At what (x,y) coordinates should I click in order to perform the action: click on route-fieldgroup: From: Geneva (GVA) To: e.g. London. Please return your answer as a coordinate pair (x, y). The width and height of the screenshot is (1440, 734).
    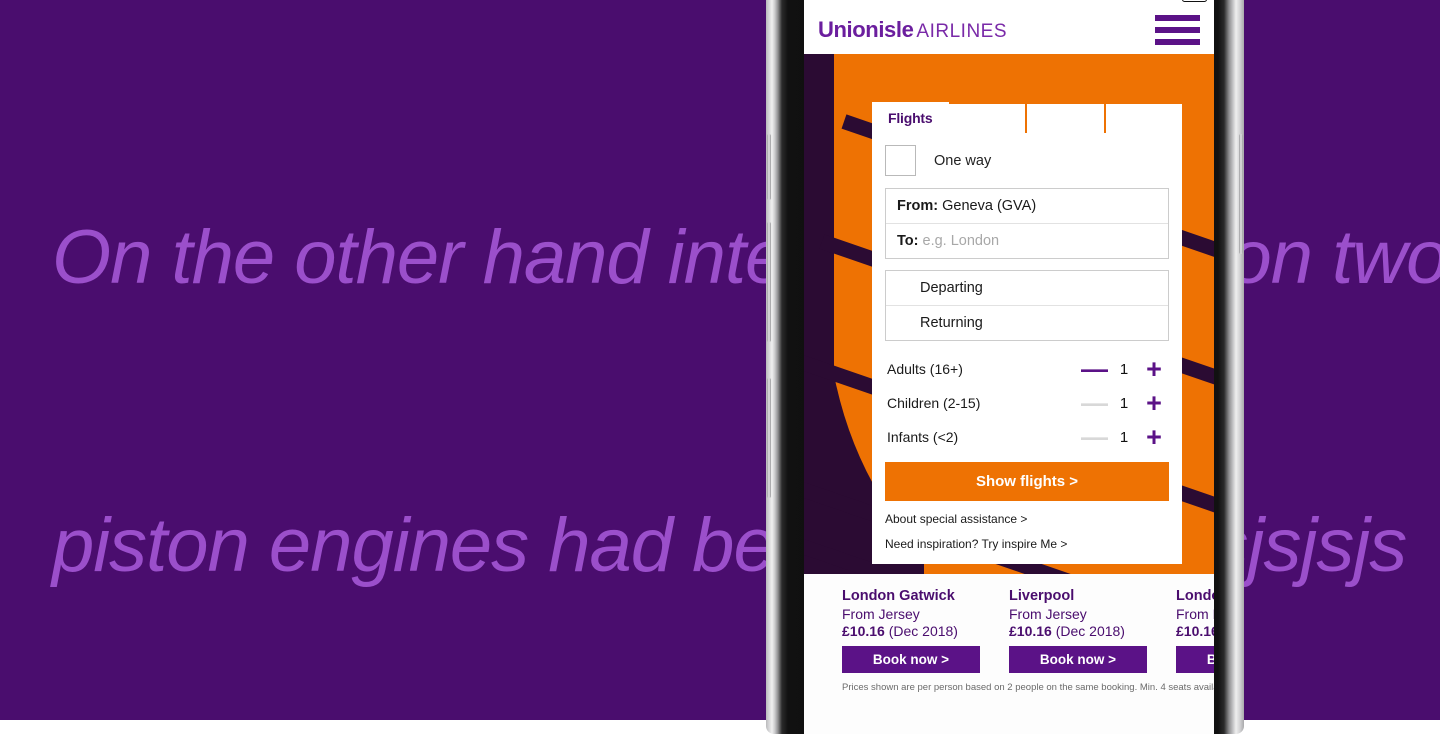
    Looking at the image, I should click on (1027, 223).